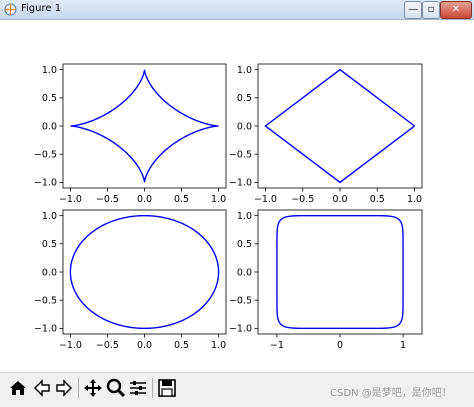  Describe the element at coordinates (237, 10) in the screenshot. I see `title-bar: Figure 1 — ▫ ✕` at that location.